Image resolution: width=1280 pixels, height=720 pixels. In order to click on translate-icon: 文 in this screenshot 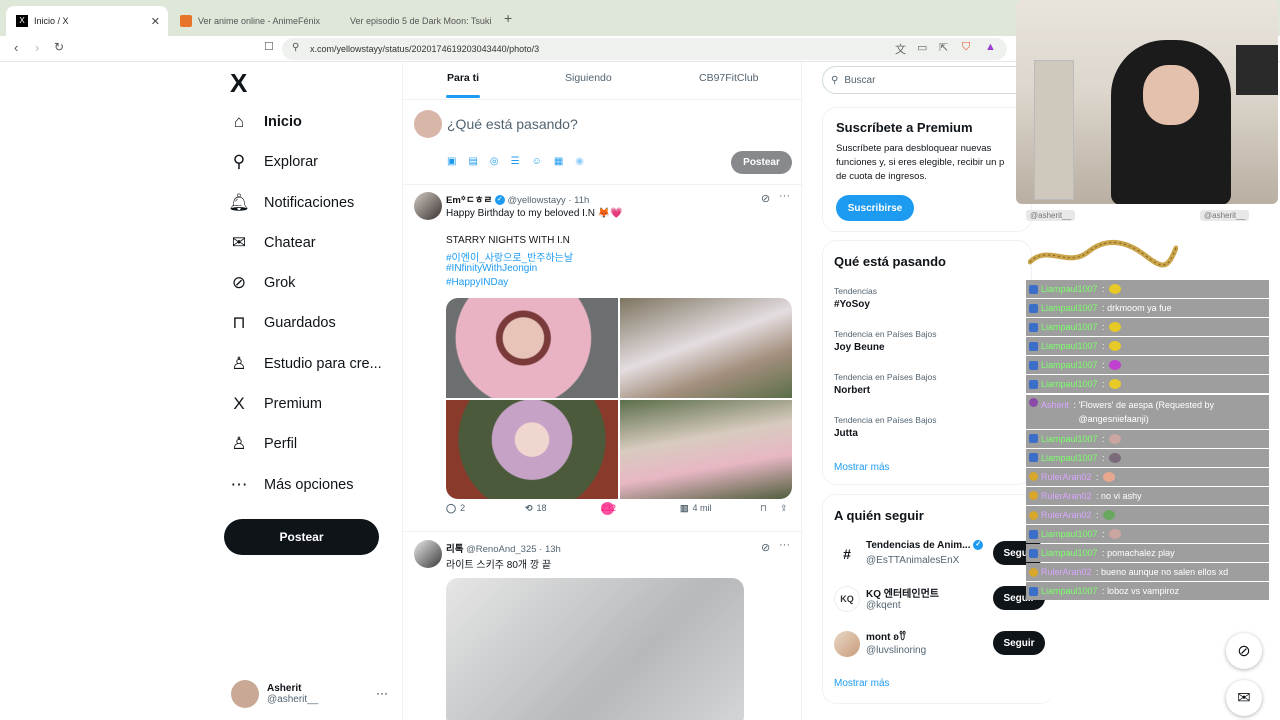, I will do `click(900, 49)`.